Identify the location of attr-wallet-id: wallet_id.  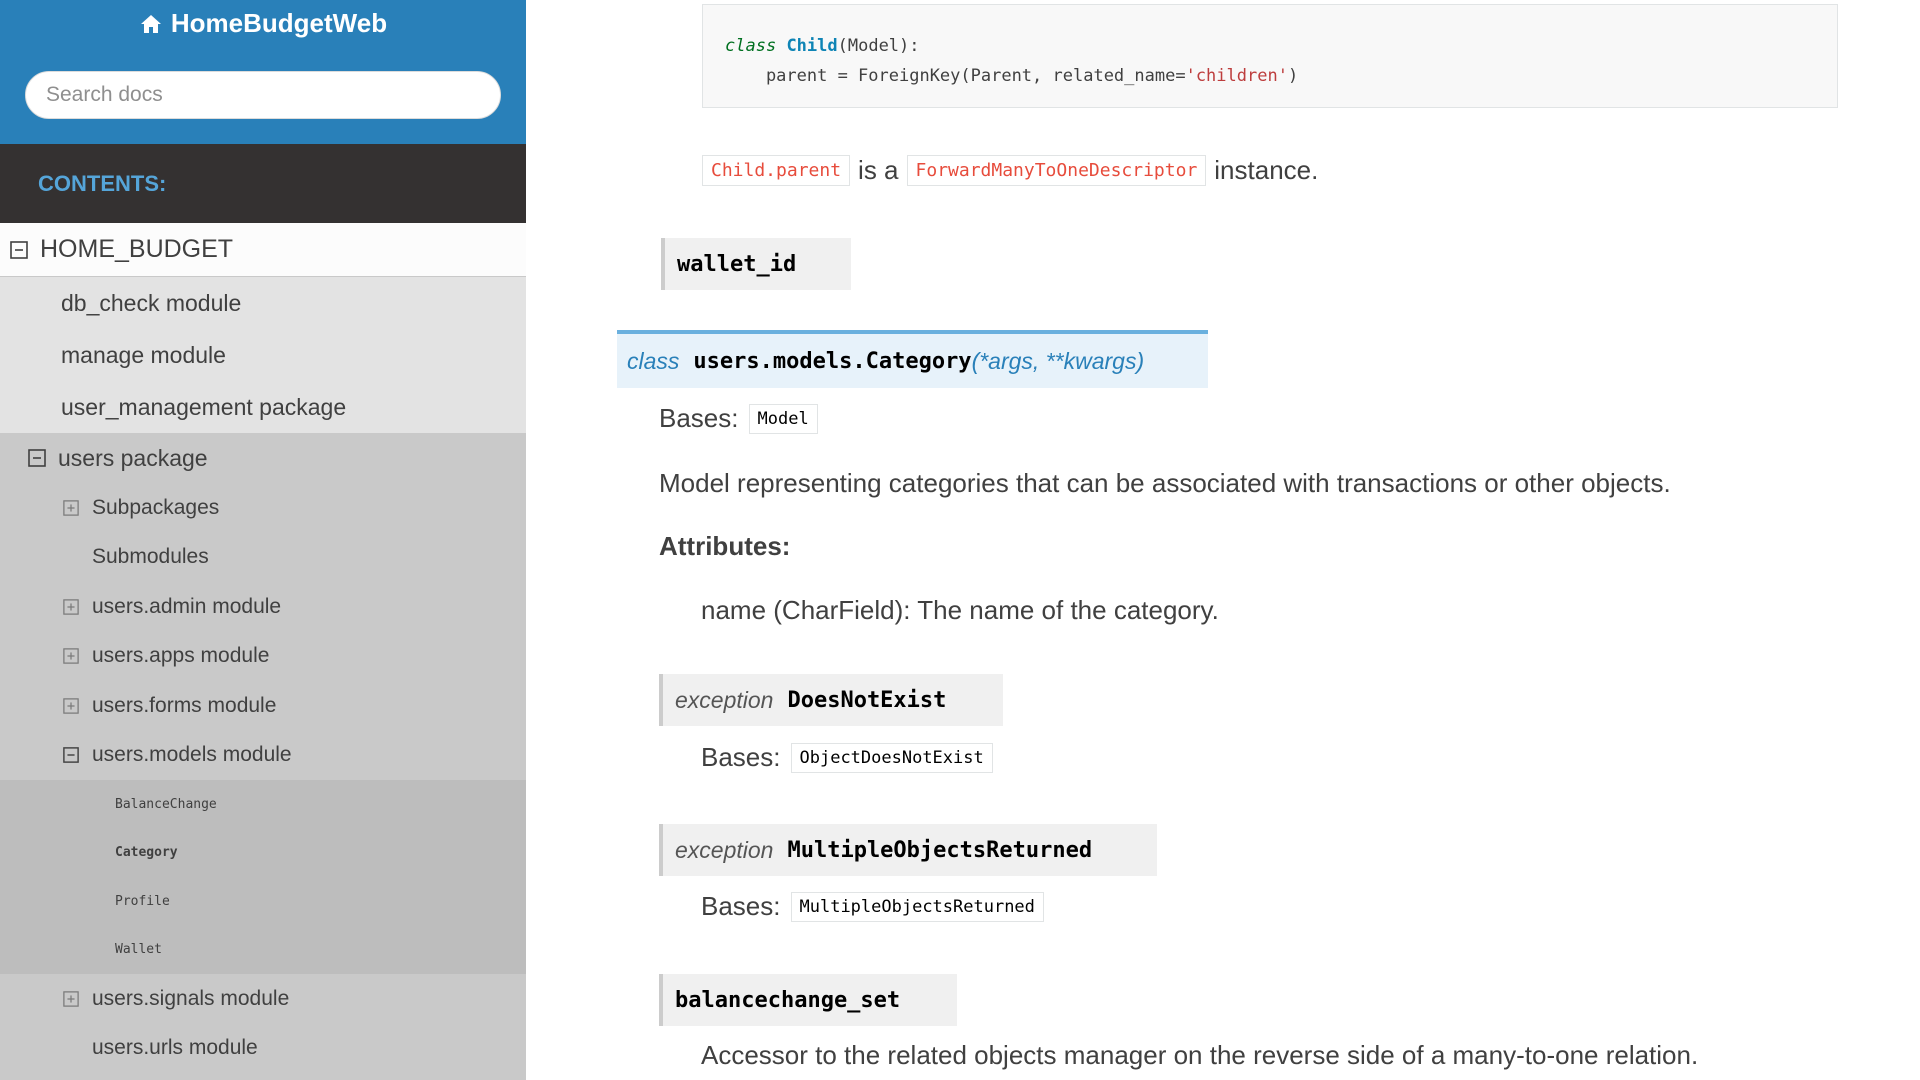
(756, 264).